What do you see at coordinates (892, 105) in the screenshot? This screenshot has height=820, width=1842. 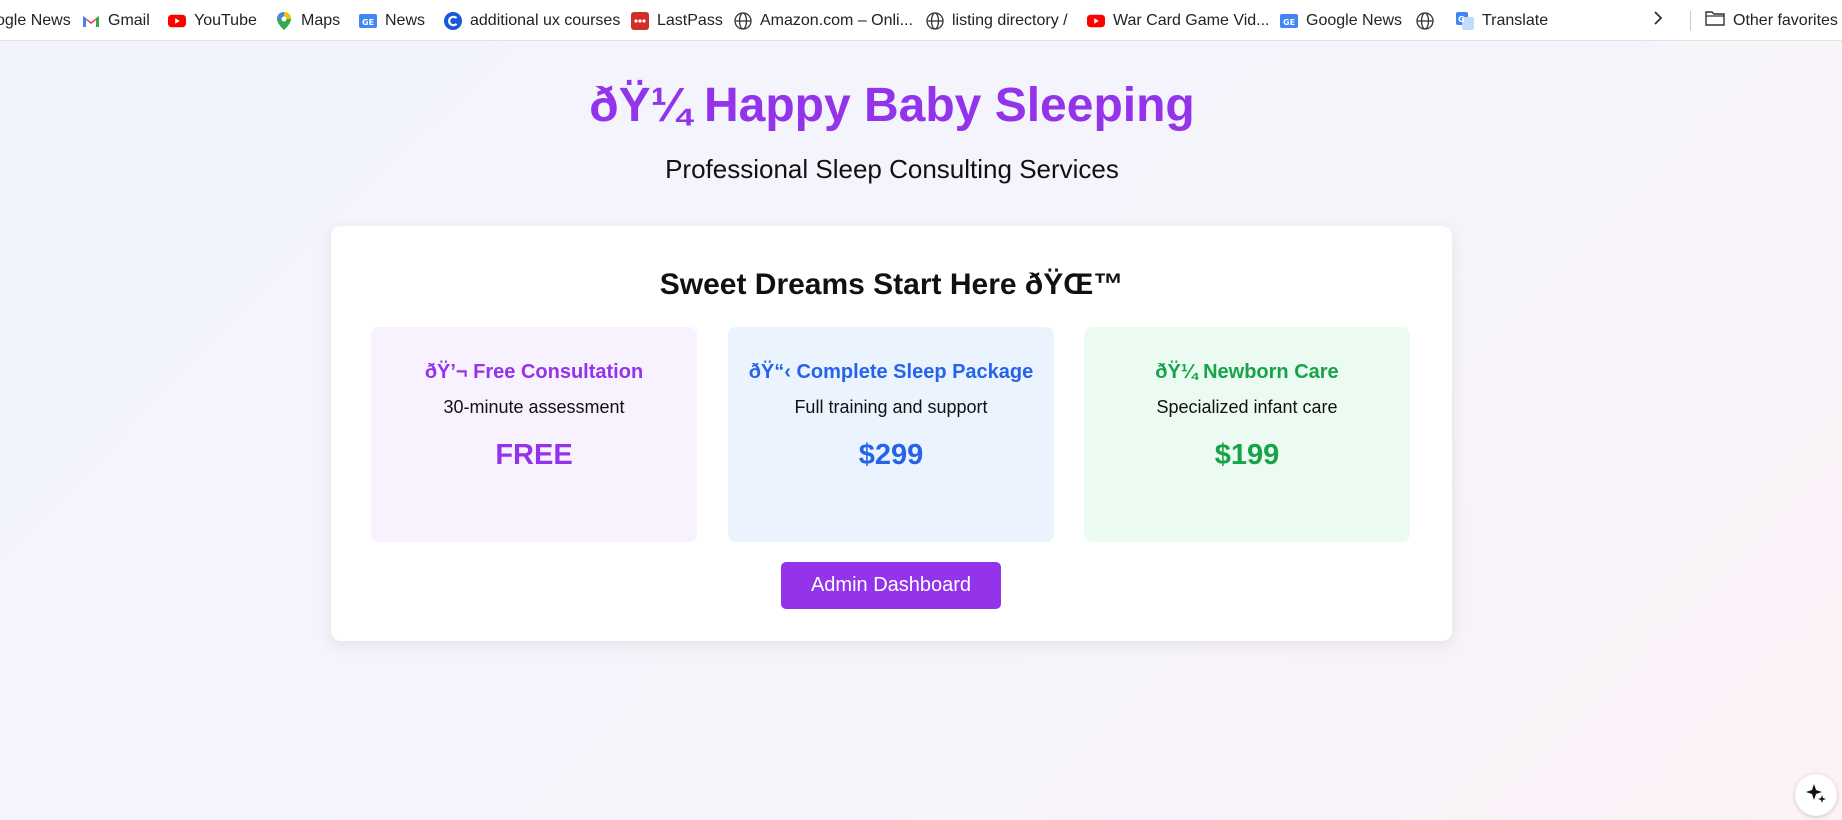 I see `page-title: ðŸ¼ Happy Baby Sleeping` at bounding box center [892, 105].